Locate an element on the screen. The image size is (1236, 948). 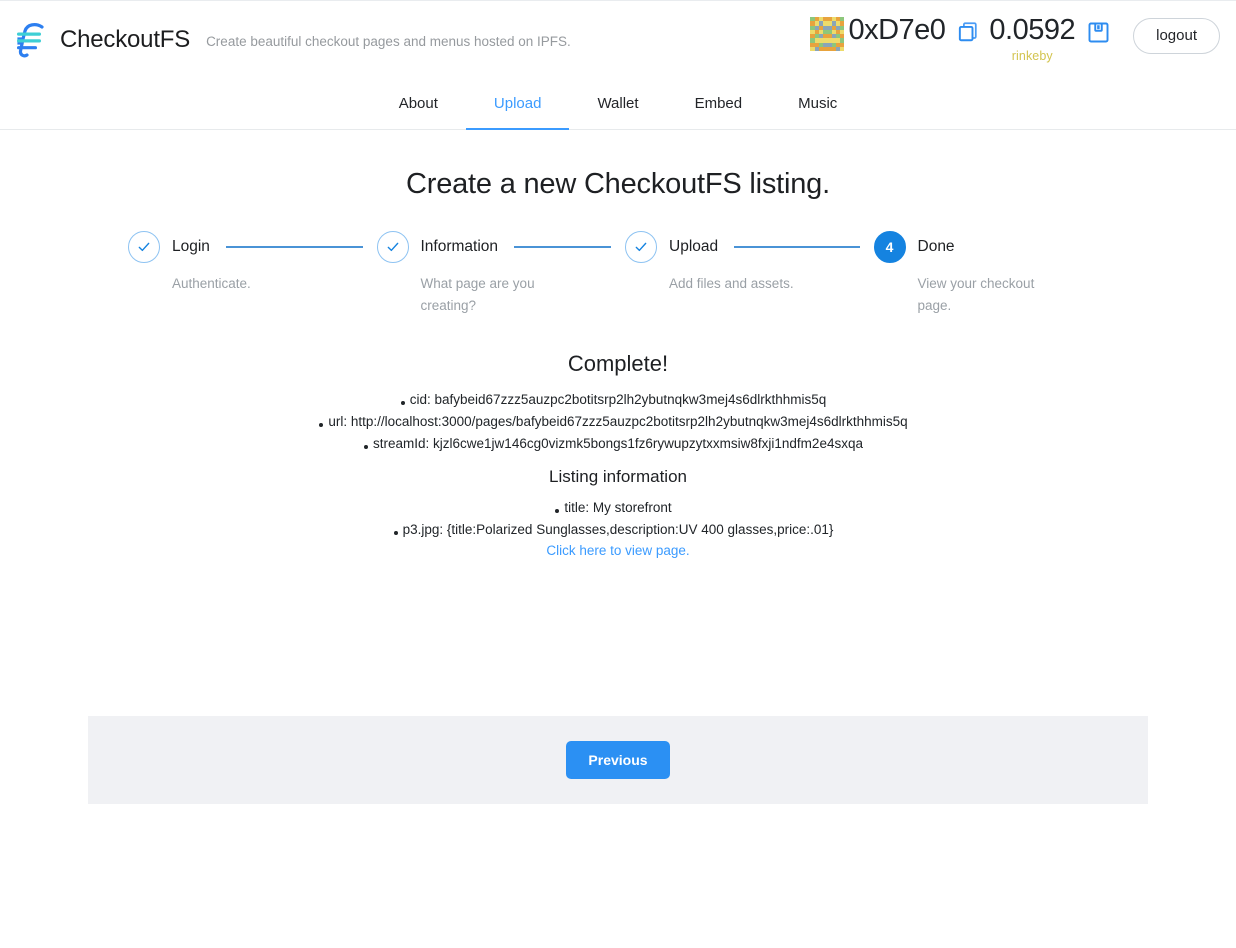
nav-item-embed: Embed is located at coordinates (719, 104).